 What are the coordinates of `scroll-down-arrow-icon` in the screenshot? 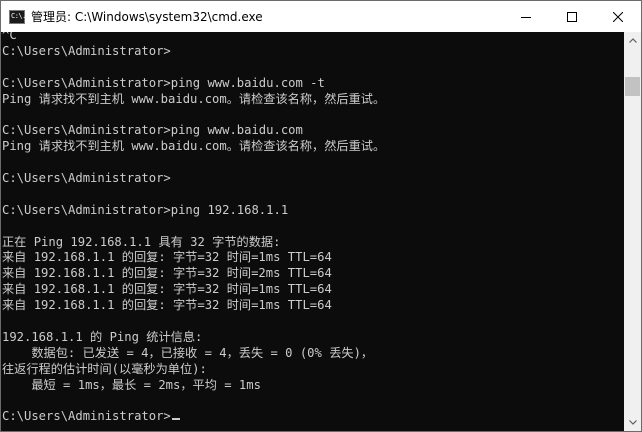 It's located at (632, 422).